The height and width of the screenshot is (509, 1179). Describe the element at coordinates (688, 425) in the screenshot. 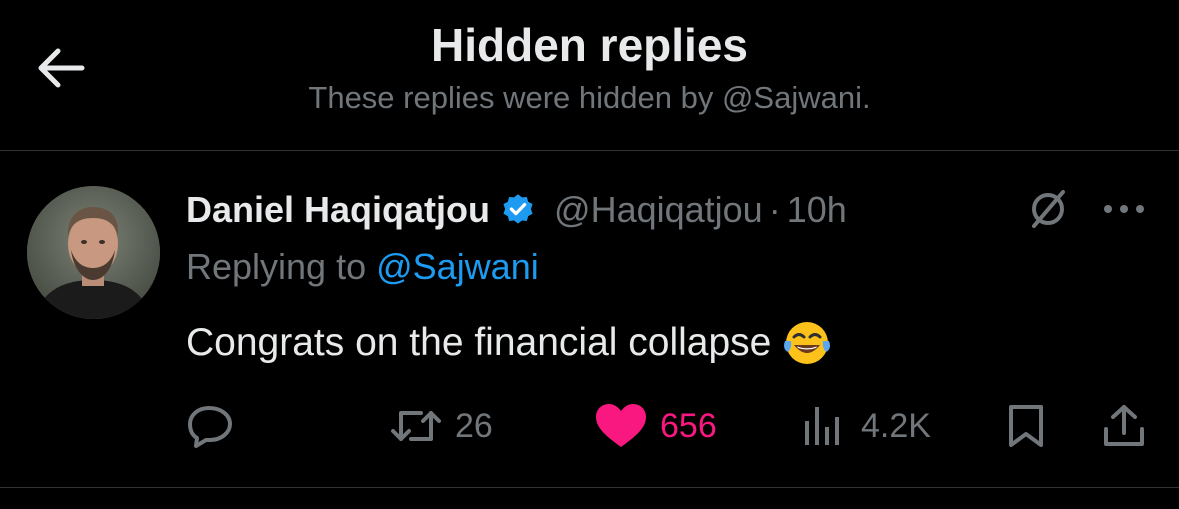

I see `like-count: 656` at that location.